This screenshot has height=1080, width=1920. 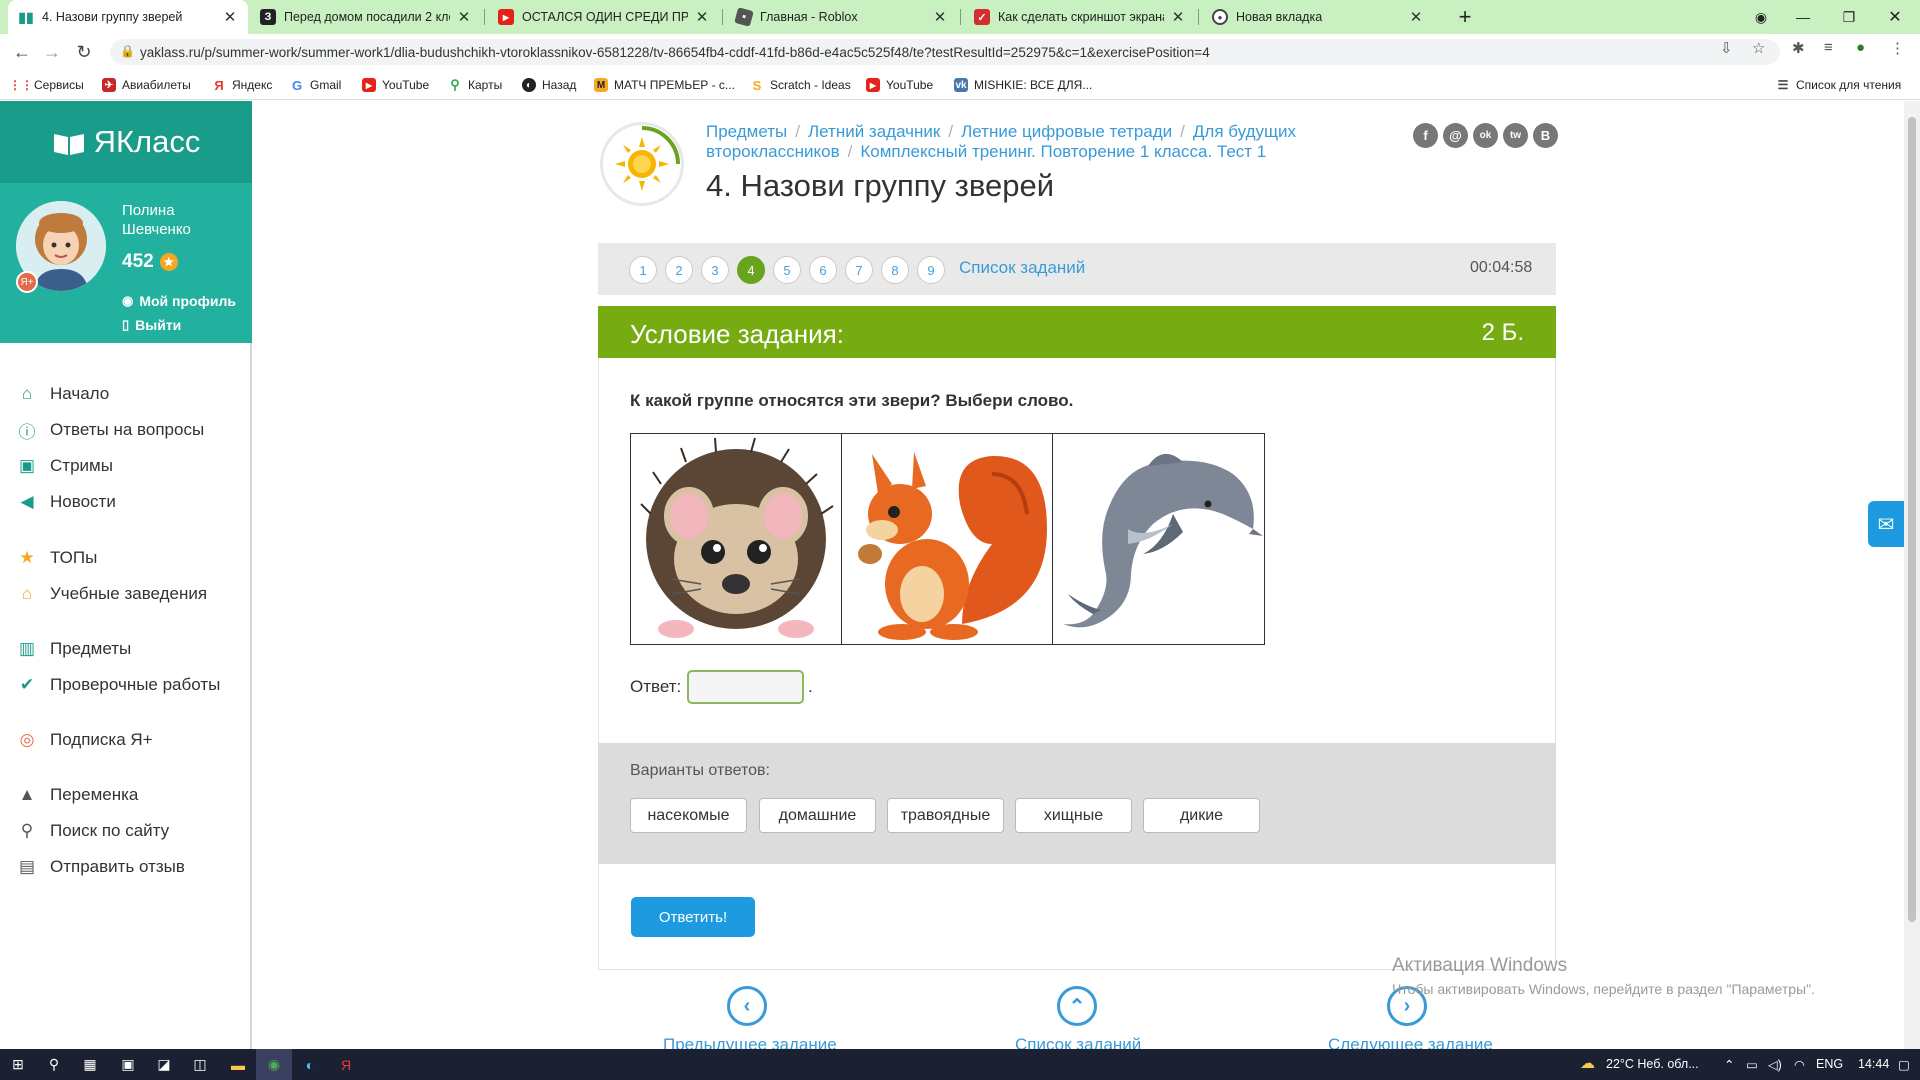 What do you see at coordinates (1799, 1064) in the screenshot?
I see `wifi-icon: ◠` at bounding box center [1799, 1064].